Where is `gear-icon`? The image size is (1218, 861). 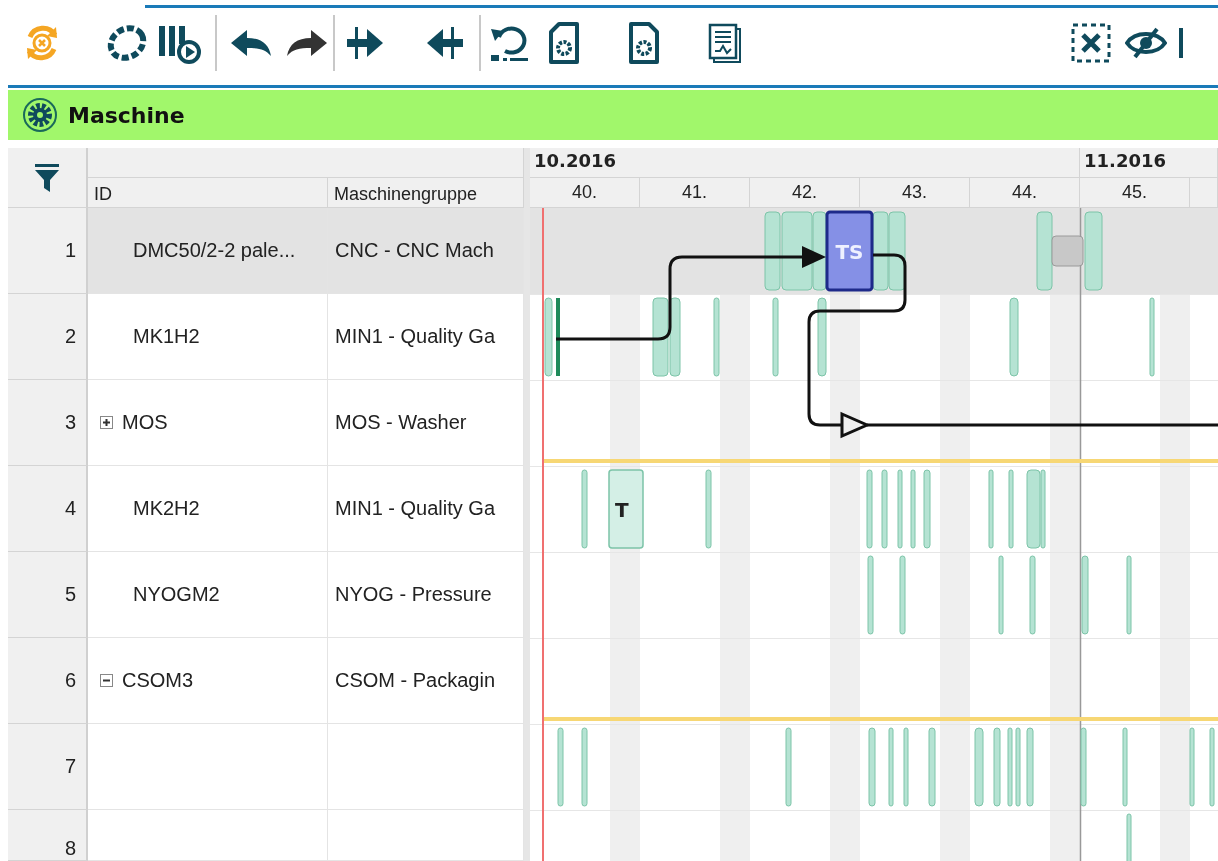
gear-icon is located at coordinates (40, 115).